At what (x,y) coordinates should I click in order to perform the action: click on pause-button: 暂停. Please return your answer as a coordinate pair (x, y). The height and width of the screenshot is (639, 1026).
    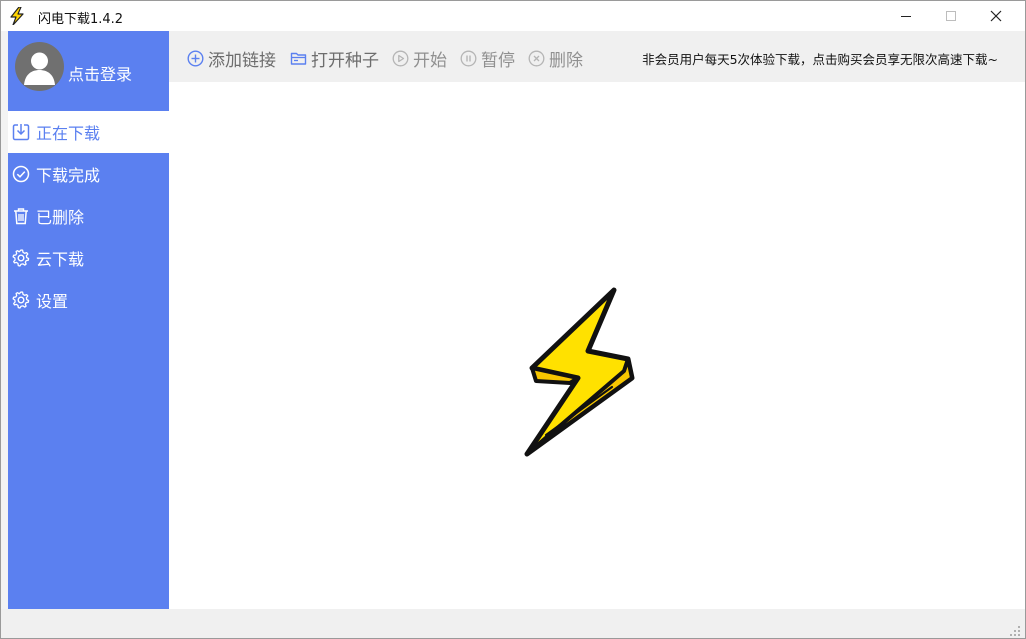
    Looking at the image, I should click on (487, 59).